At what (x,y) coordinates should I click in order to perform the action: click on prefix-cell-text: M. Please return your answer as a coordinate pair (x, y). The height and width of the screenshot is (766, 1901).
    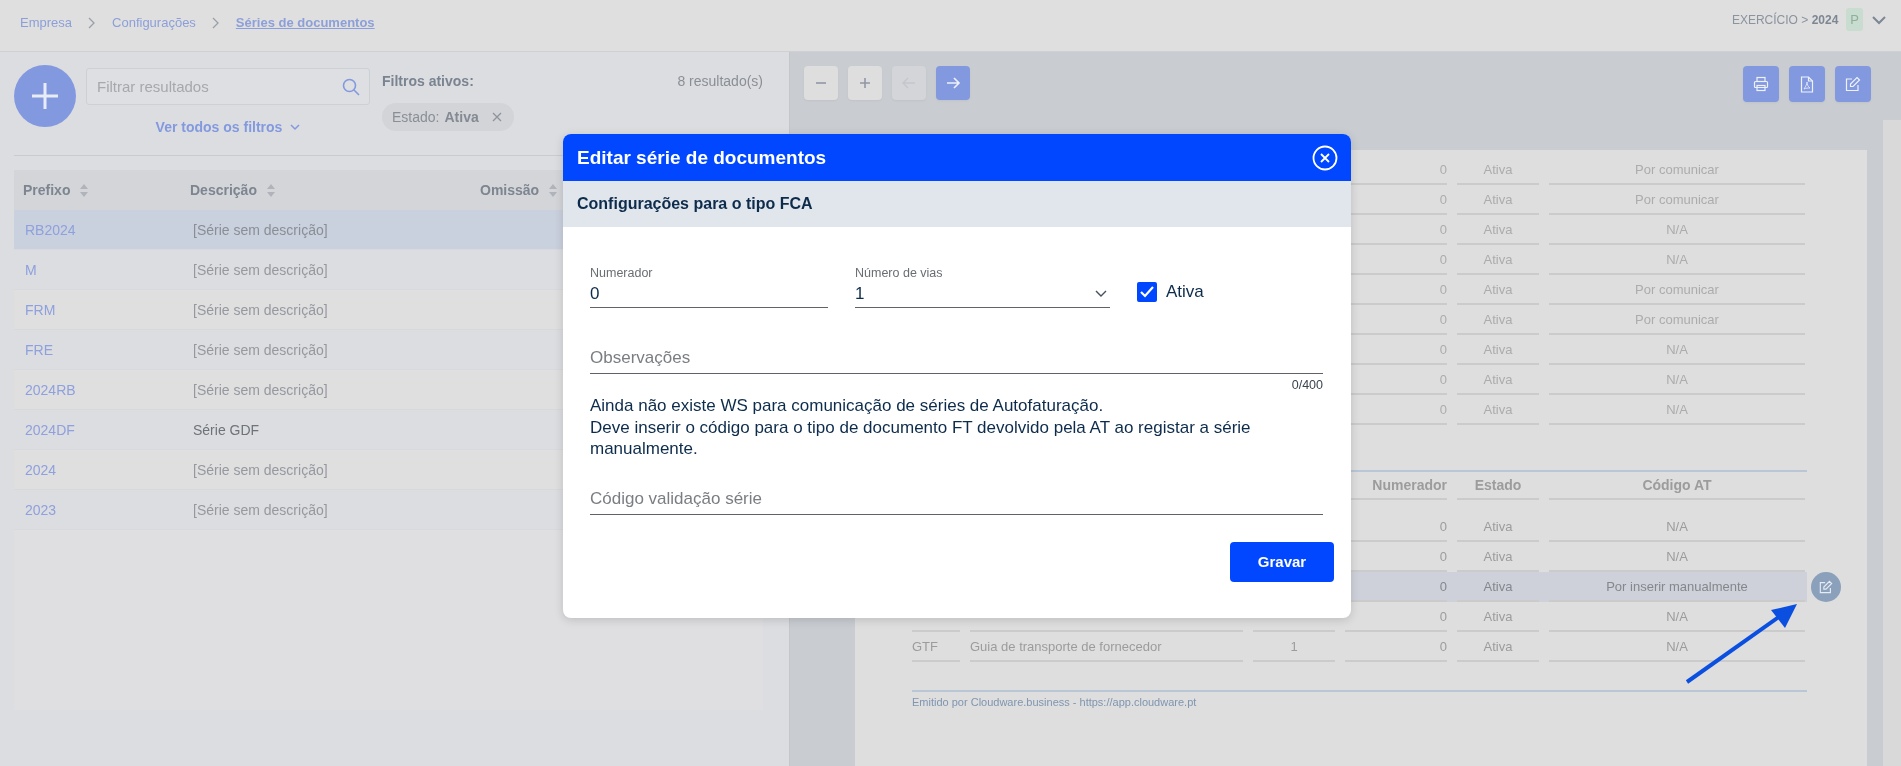
    Looking at the image, I should click on (31, 269).